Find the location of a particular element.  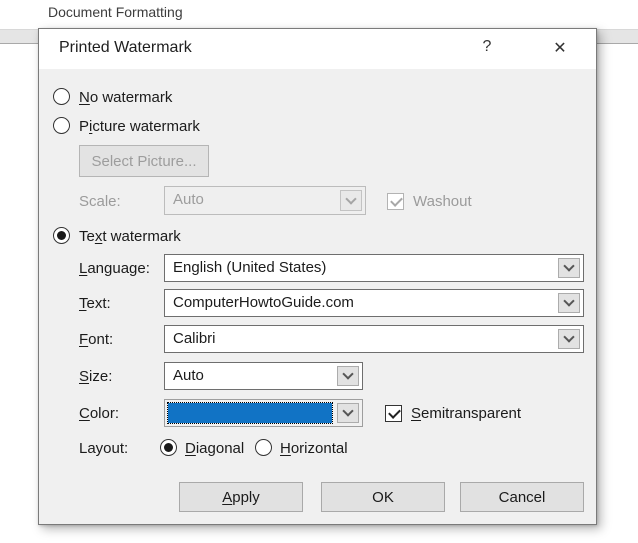

help-icon: ? is located at coordinates (487, 47).